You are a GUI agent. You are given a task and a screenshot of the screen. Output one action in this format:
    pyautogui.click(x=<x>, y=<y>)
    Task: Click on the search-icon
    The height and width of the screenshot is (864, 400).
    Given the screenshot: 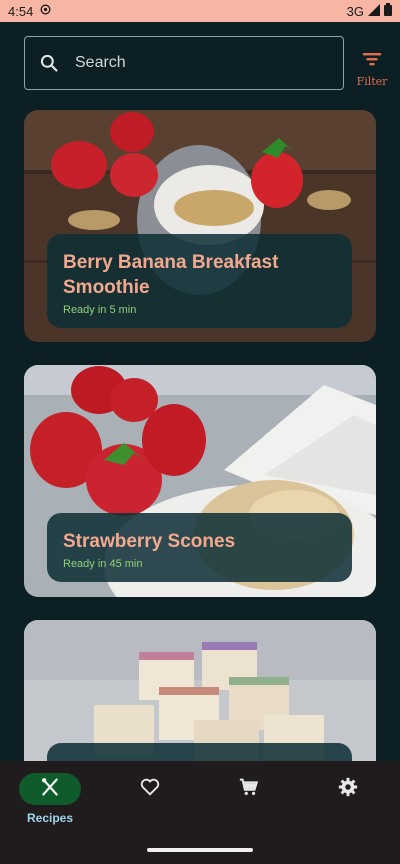 What is the action you would take?
    pyautogui.click(x=49, y=63)
    